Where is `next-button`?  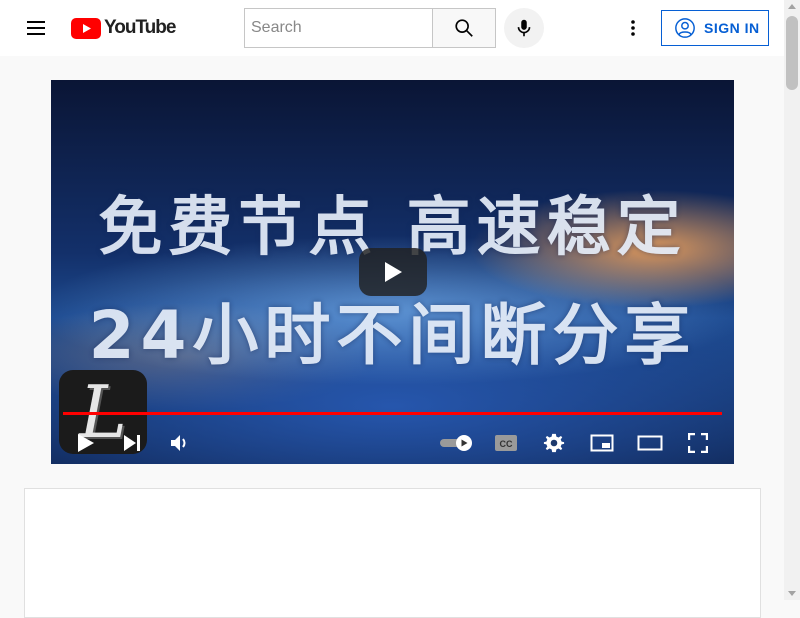
next-button is located at coordinates (132, 443).